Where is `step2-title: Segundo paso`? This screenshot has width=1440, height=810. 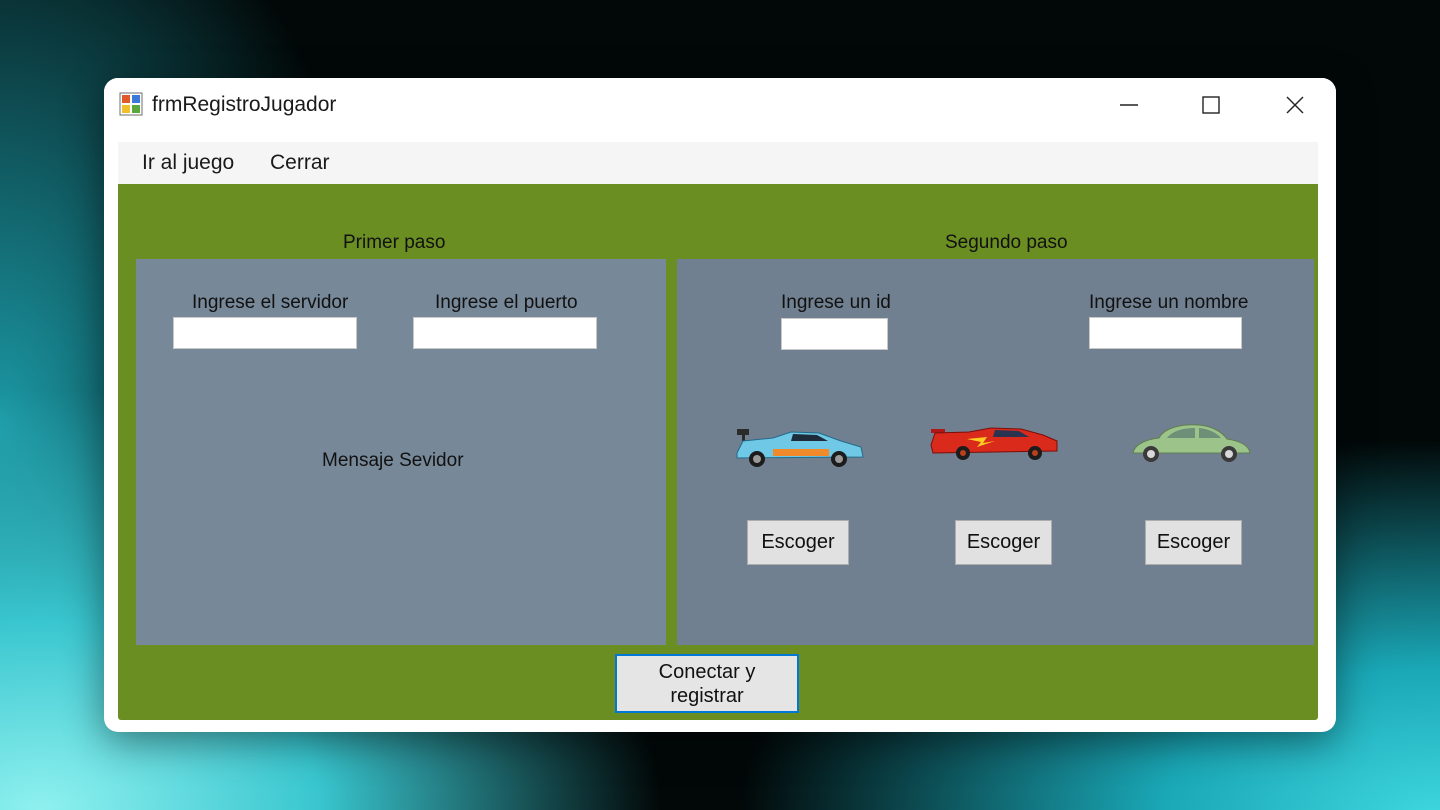 step2-title: Segundo paso is located at coordinates (1006, 242).